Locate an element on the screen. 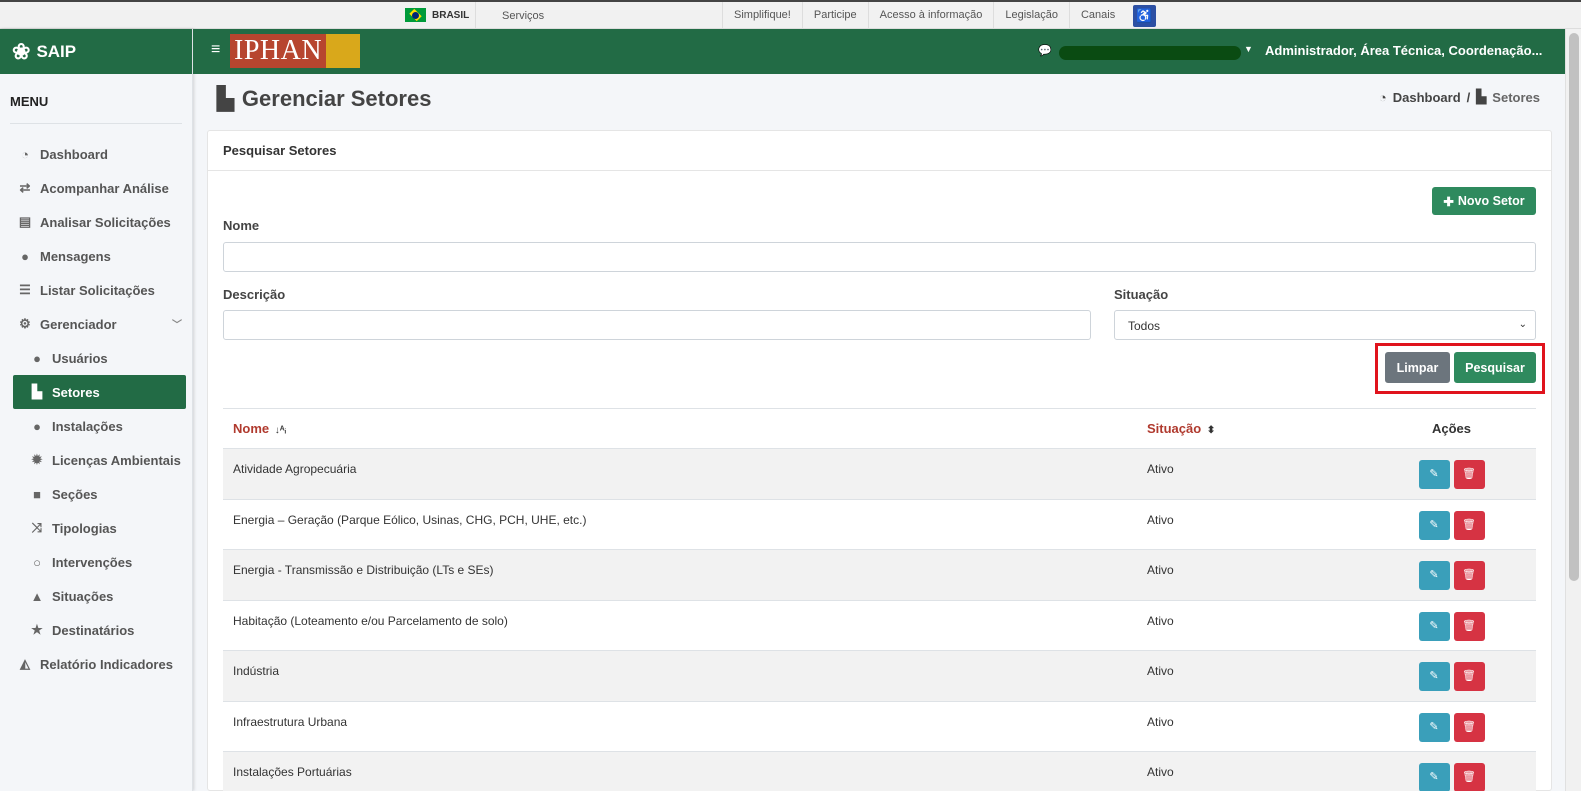 Image resolution: width=1581 pixels, height=791 pixels. sidebar-item-destinatarios: ★ Destinatários is located at coordinates (96, 630).